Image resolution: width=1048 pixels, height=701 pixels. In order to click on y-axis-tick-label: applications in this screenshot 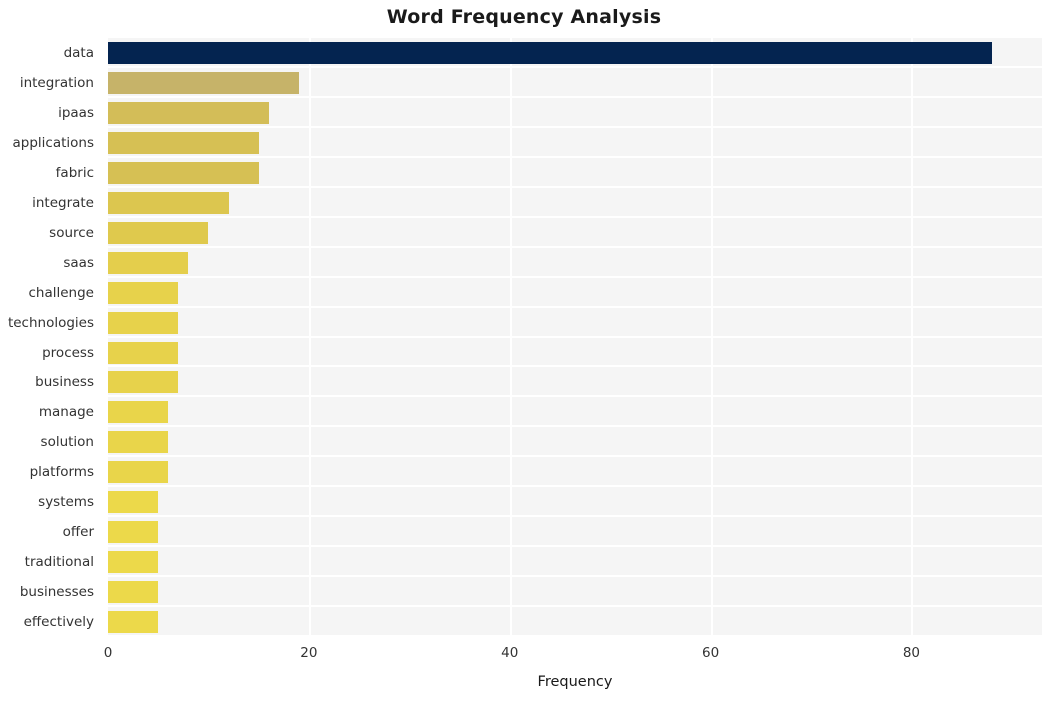, I will do `click(53, 142)`.